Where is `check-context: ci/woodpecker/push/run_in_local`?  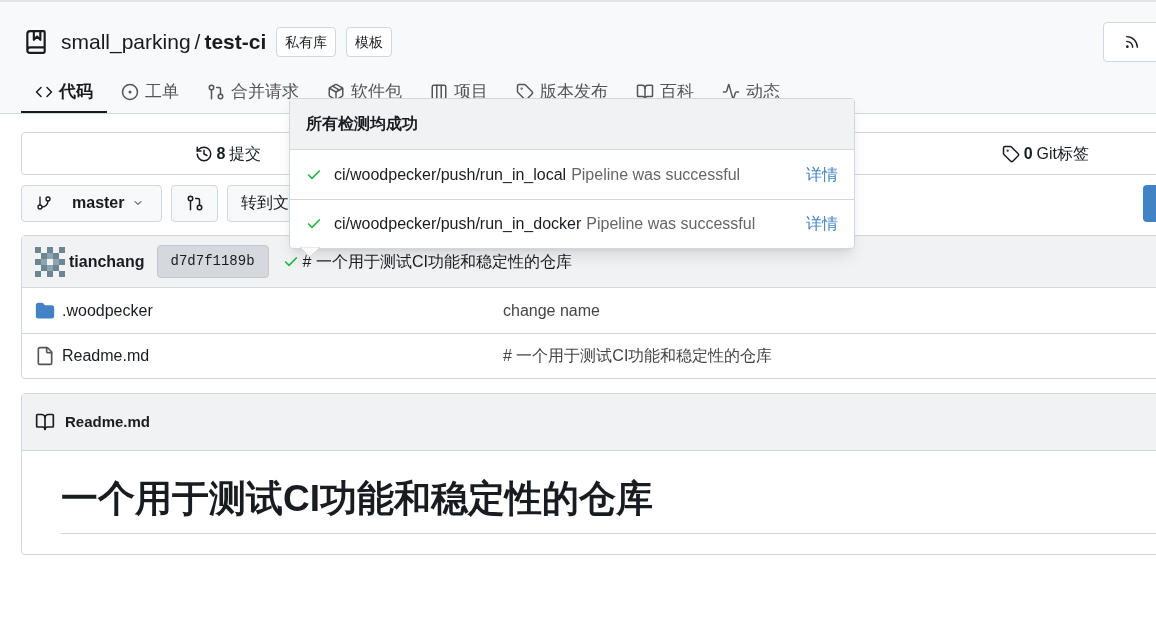
check-context: ci/woodpecker/push/run_in_local is located at coordinates (450, 174).